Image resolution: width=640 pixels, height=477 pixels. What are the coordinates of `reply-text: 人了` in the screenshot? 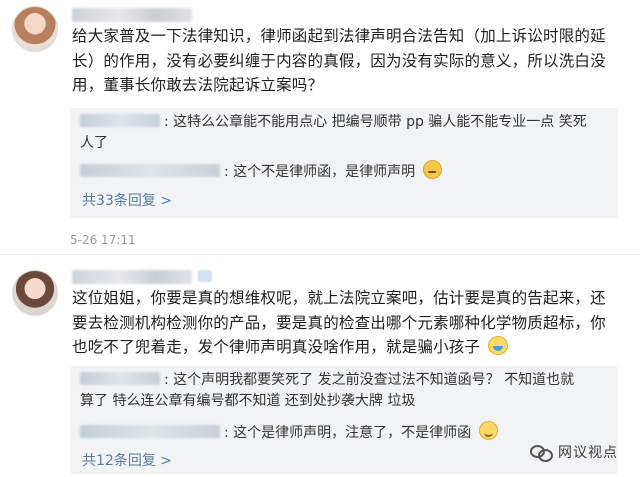 It's located at (94, 143).